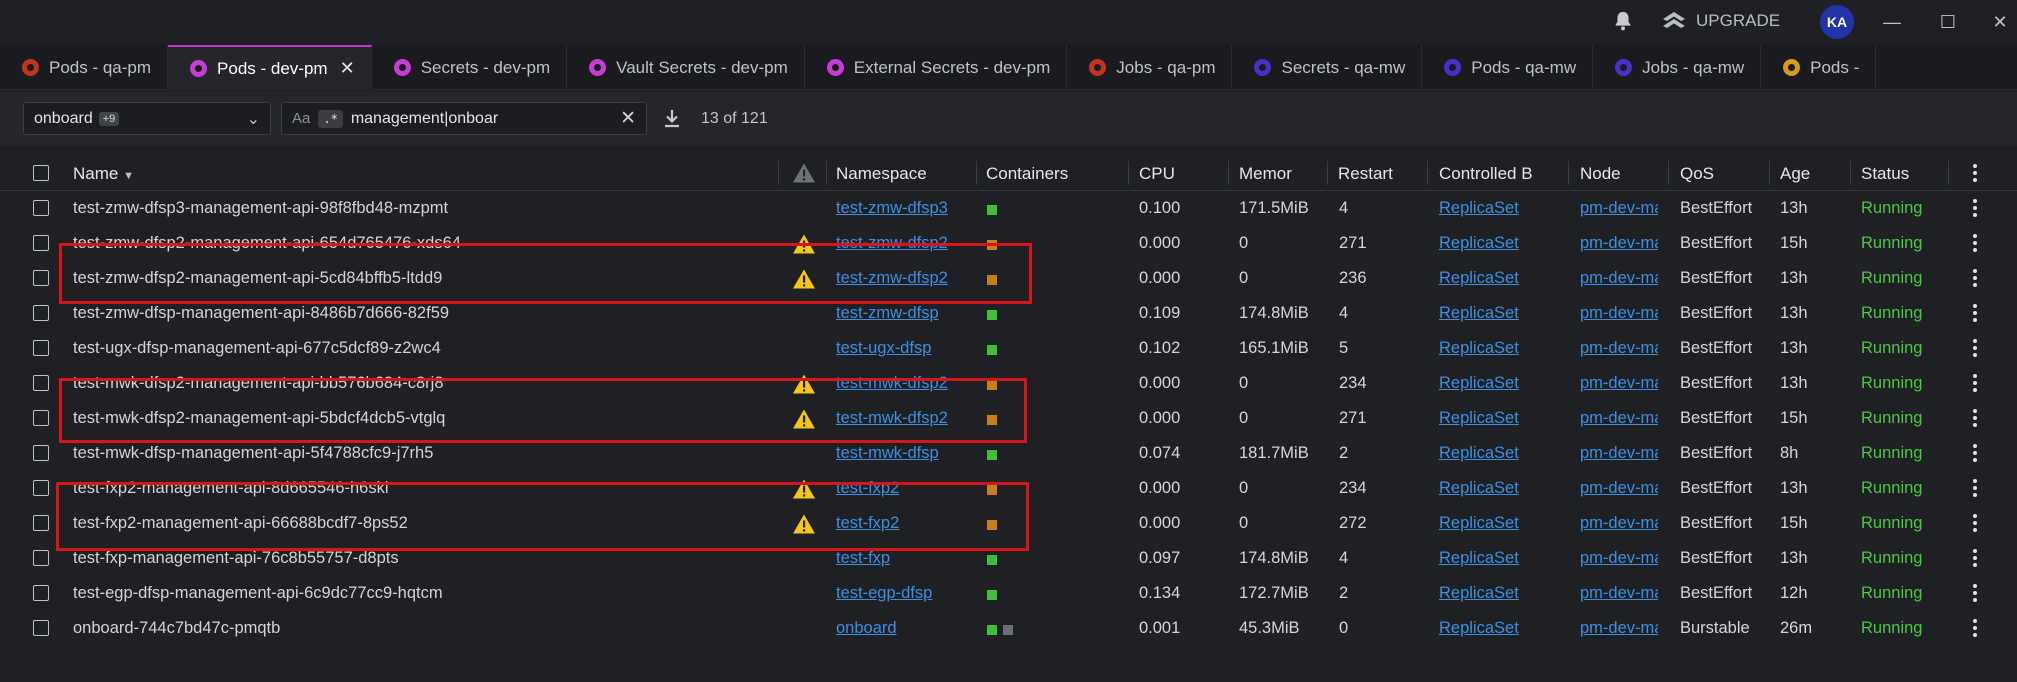  Describe the element at coordinates (1677, 67) in the screenshot. I see `tab-item: Jobs - qa-mw` at that location.